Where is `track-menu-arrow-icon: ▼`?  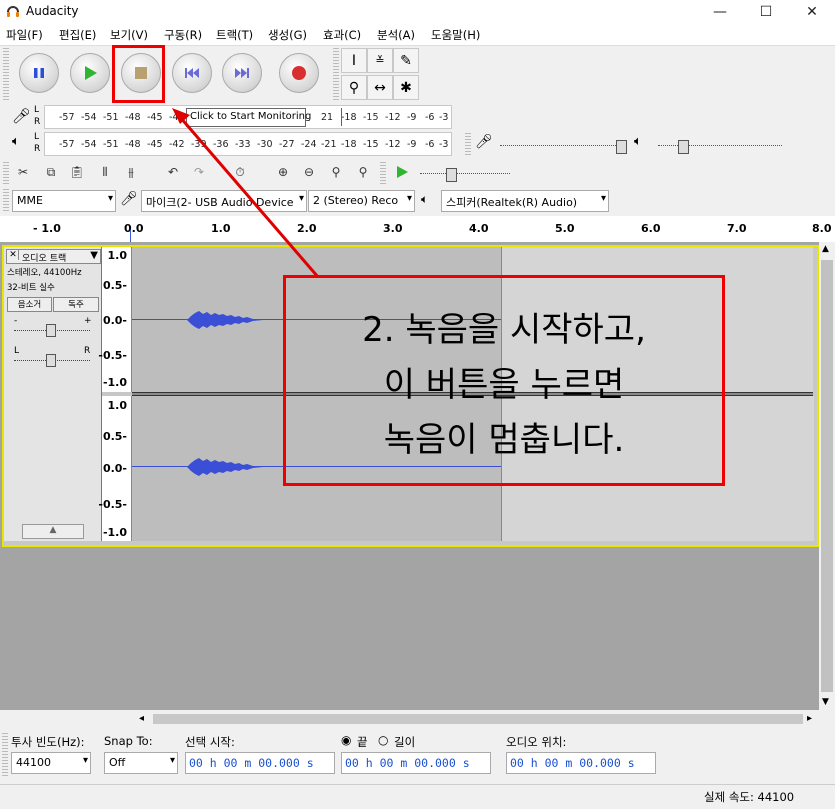
track-menu-arrow-icon: ▼ is located at coordinates (94, 255).